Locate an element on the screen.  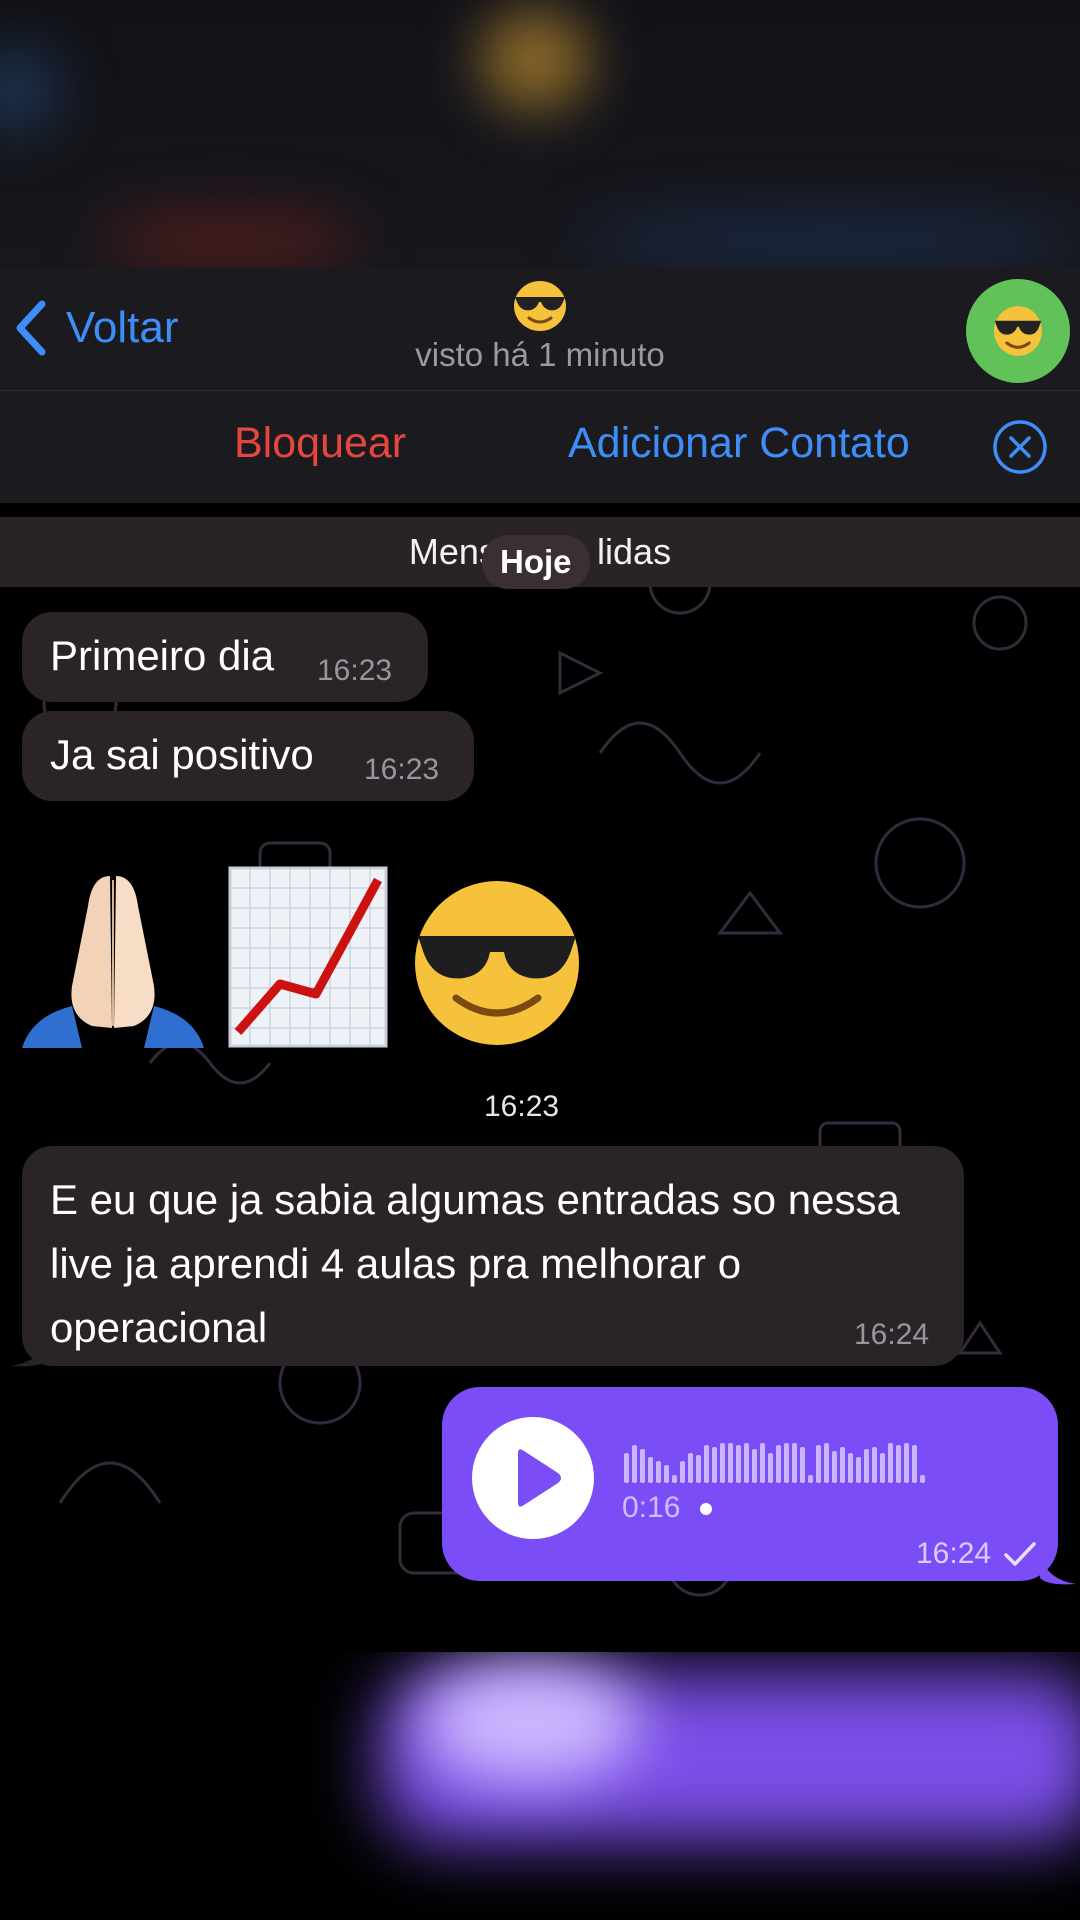
emoji-message is located at coordinates (302, 957).